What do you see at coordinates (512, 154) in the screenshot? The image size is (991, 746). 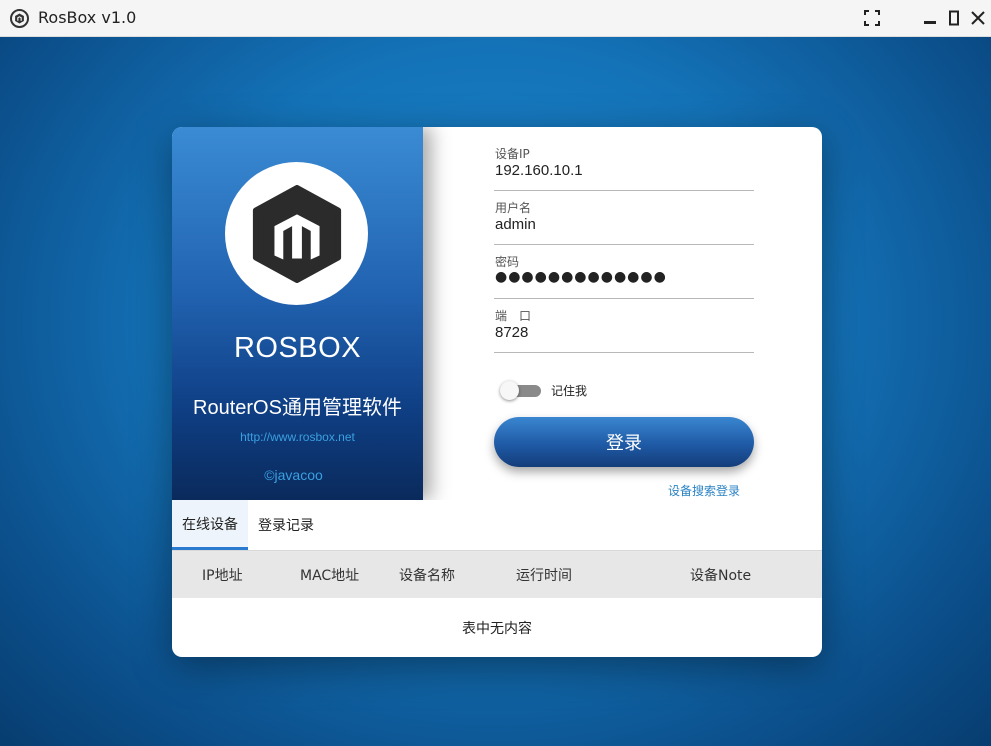 I see `ip-label: 设备IP` at bounding box center [512, 154].